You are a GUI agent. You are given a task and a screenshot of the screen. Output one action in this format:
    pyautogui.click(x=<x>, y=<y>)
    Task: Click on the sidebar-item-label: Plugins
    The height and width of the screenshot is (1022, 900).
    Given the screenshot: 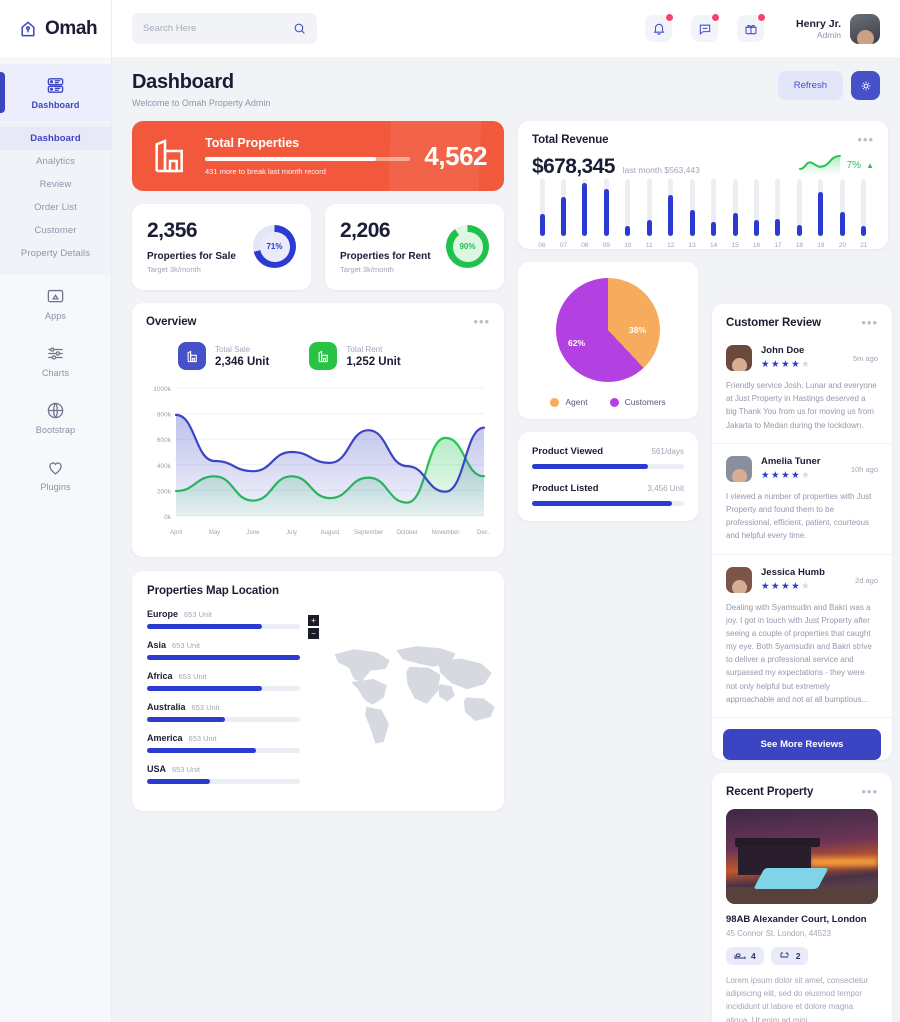 What is the action you would take?
    pyautogui.click(x=55, y=487)
    